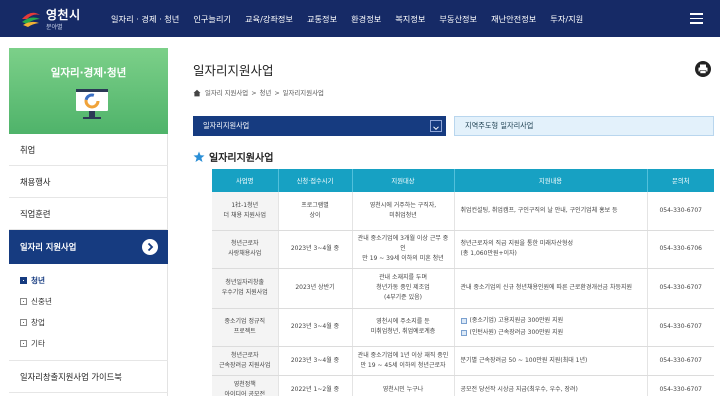 This screenshot has width=720, height=396. What do you see at coordinates (199, 156) in the screenshot?
I see `star-icon` at bounding box center [199, 156].